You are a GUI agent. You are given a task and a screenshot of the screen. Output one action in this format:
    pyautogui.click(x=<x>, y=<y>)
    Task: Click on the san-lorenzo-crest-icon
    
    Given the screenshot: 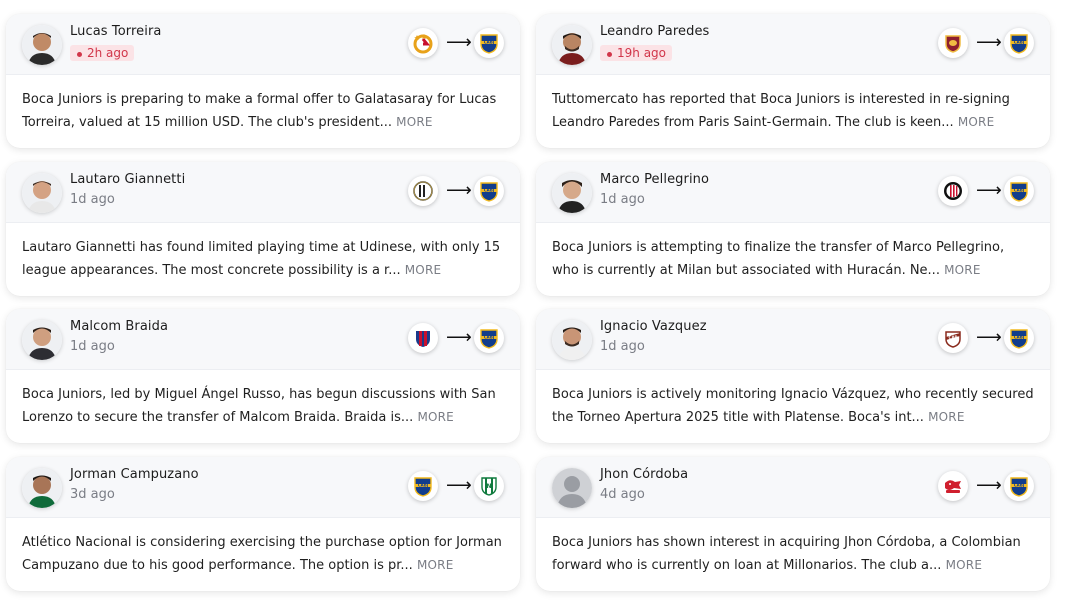 What is the action you would take?
    pyautogui.click(x=423, y=338)
    